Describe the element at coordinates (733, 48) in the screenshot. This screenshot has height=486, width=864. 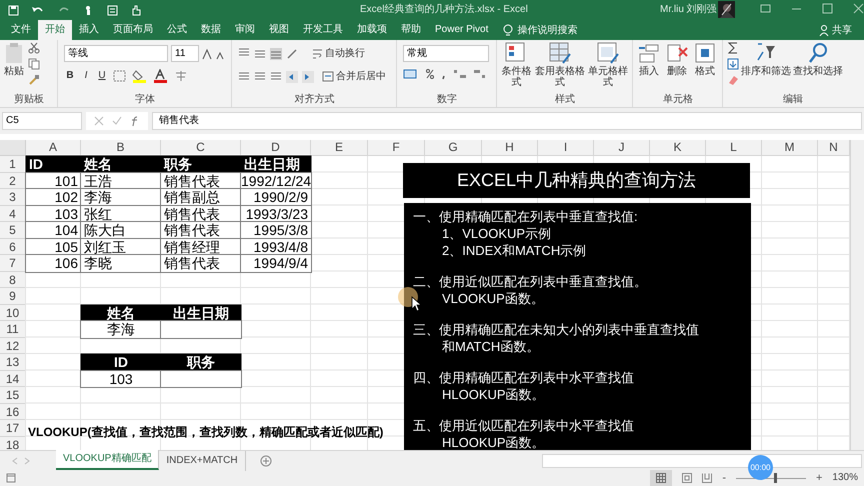
I see `sum-icon` at that location.